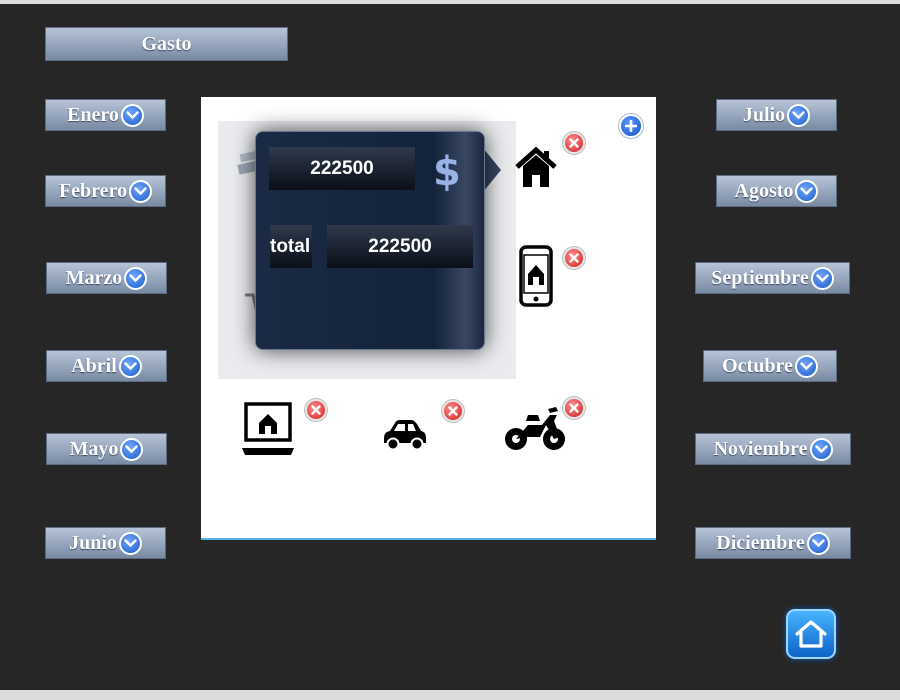 Image resolution: width=900 pixels, height=700 pixels. I want to click on total-value-field: 222500, so click(400, 246).